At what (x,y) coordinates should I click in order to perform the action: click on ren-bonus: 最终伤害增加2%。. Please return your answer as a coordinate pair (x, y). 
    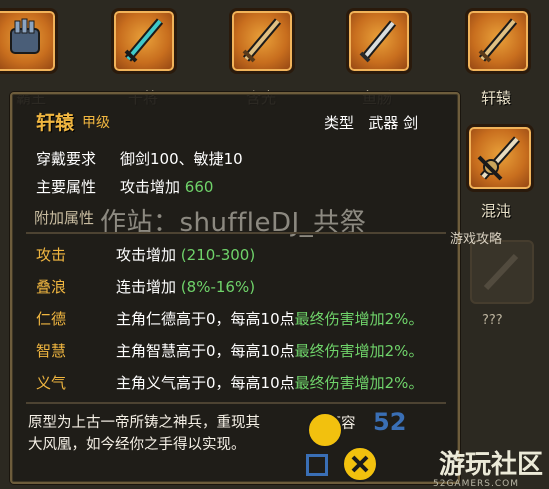
    Looking at the image, I should click on (359, 319).